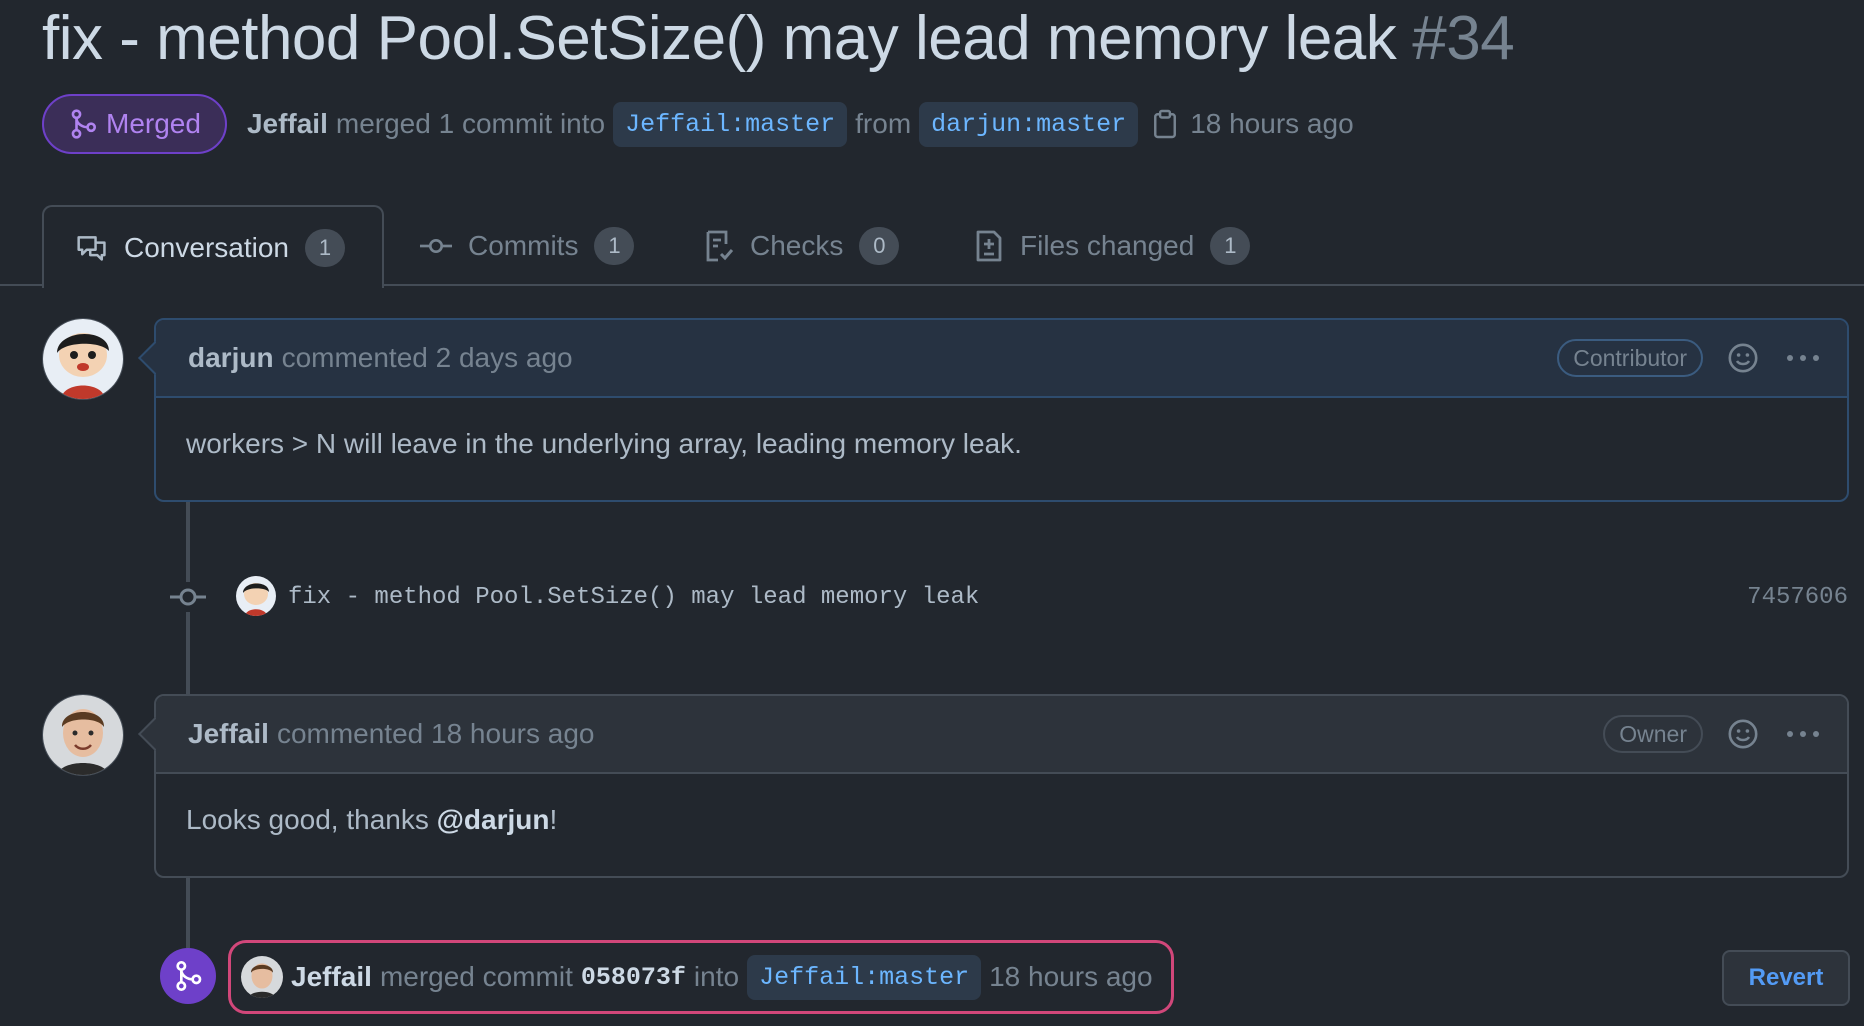 The image size is (1864, 1026). What do you see at coordinates (1070, 977) in the screenshot?
I see `merge-event-time: 18 hours ago` at bounding box center [1070, 977].